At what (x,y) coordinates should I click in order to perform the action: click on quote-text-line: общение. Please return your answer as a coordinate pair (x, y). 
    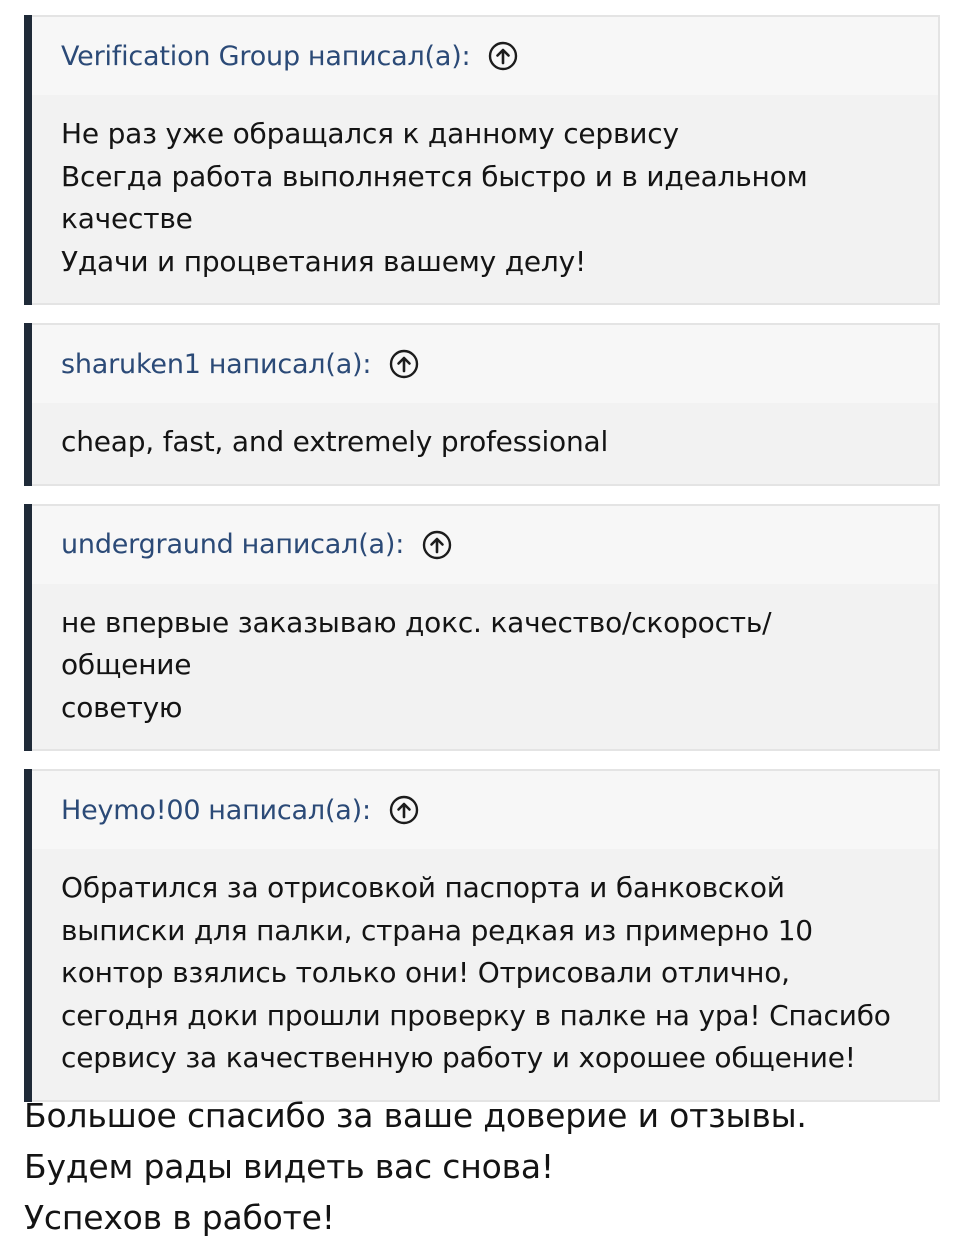
    Looking at the image, I should click on (126, 664).